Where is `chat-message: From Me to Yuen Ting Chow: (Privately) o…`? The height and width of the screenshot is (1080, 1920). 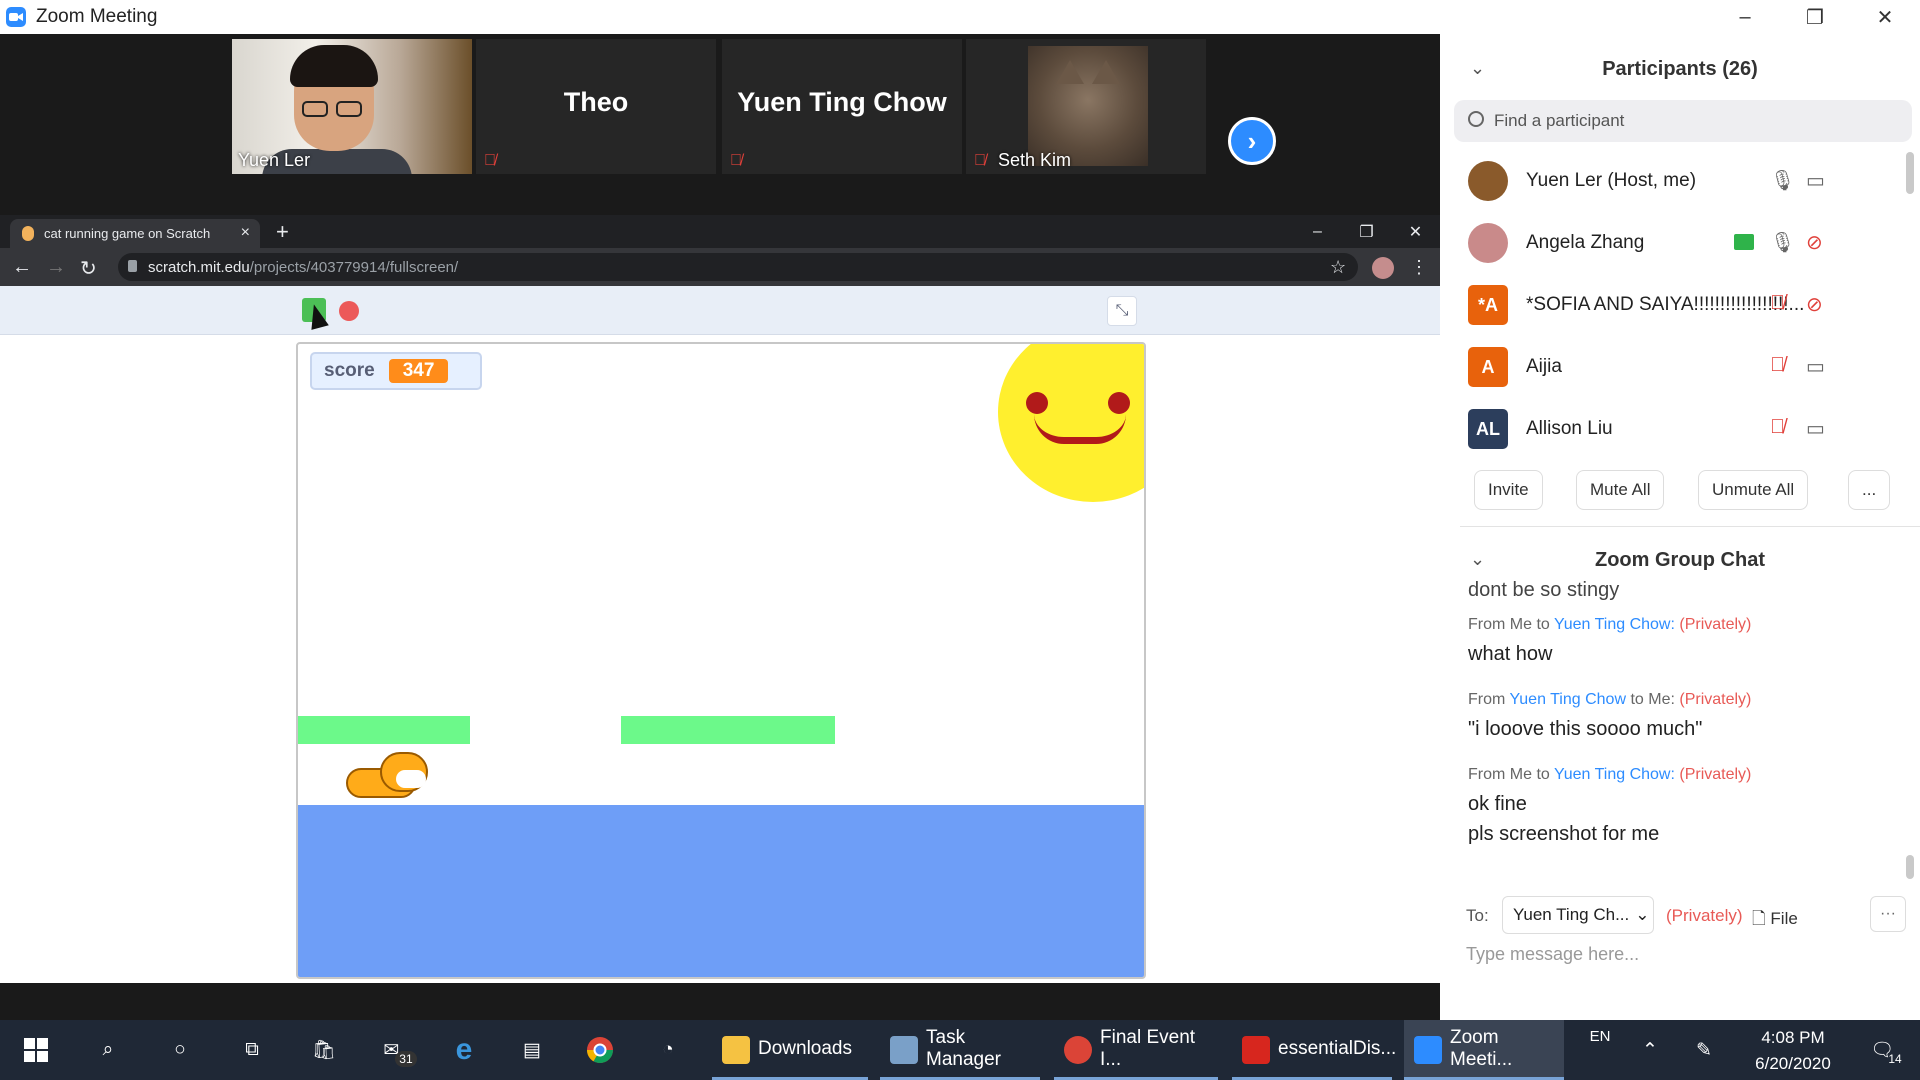
chat-message: From Me to Yuen Ting Chow: (Privately) o… is located at coordinates (1678, 807).